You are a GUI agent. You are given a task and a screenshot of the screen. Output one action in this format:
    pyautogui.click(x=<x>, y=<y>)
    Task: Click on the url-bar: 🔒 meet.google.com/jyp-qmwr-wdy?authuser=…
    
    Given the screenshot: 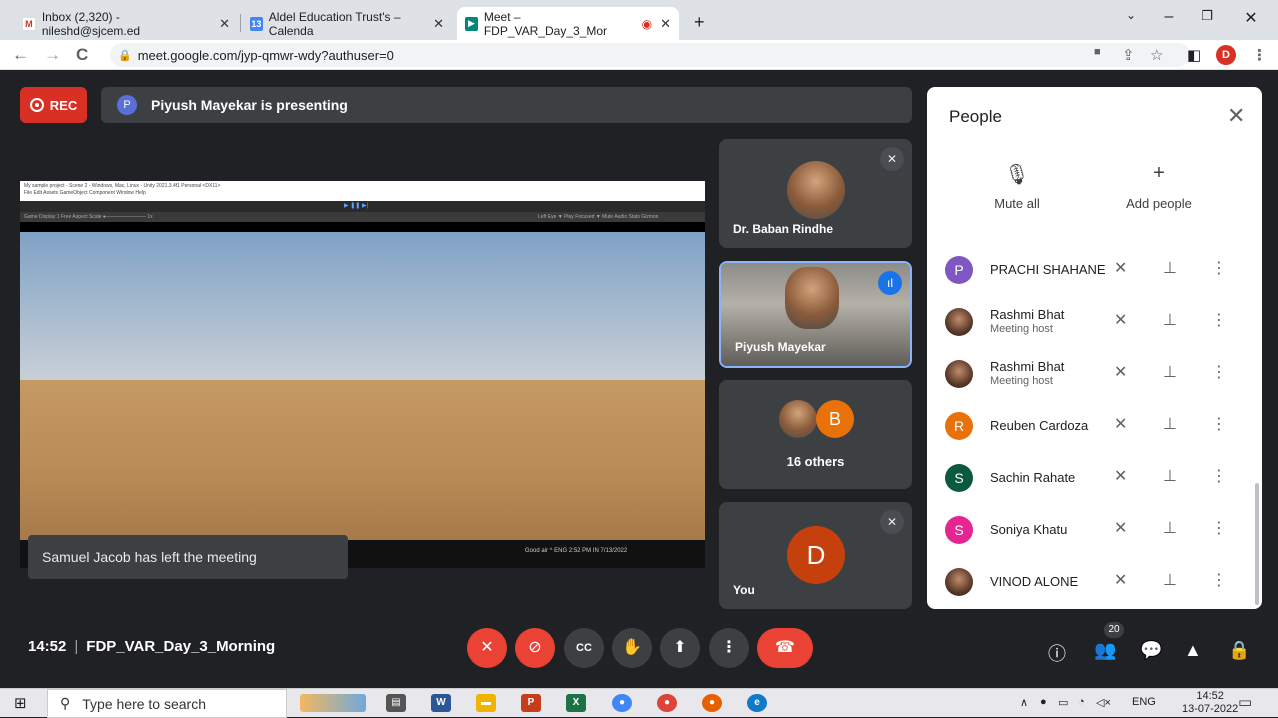 What is the action you would take?
    pyautogui.click(x=650, y=55)
    